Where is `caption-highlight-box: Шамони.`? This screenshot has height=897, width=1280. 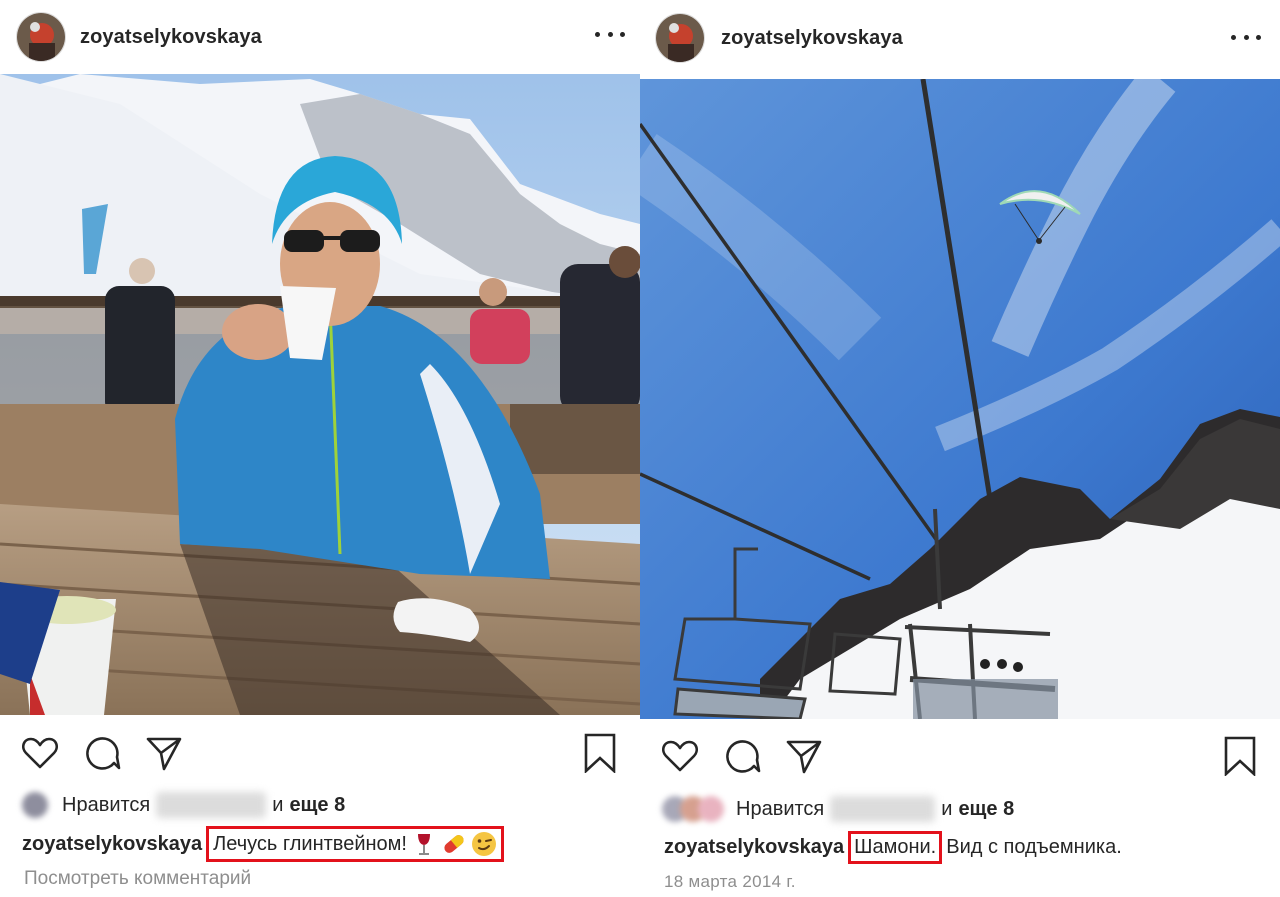 caption-highlight-box: Шамони. is located at coordinates (895, 847).